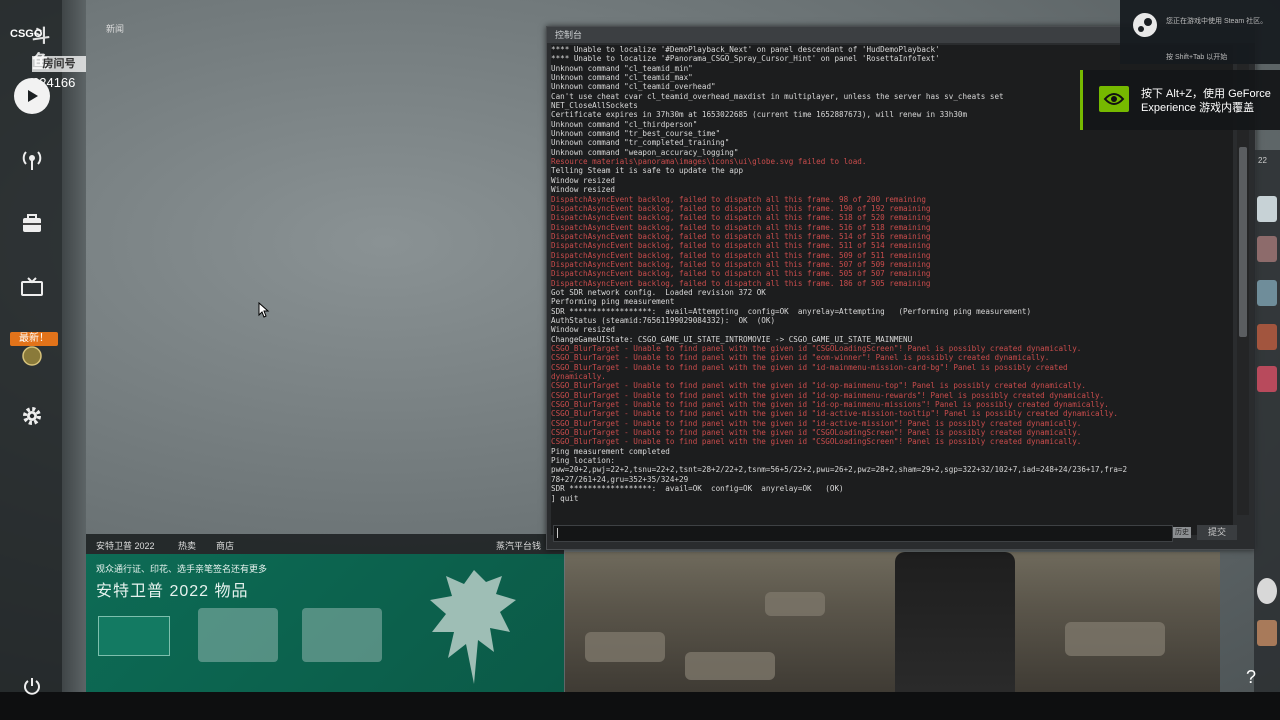 The width and height of the screenshot is (1280, 720). I want to click on console-line: Ping location:, so click(583, 461).